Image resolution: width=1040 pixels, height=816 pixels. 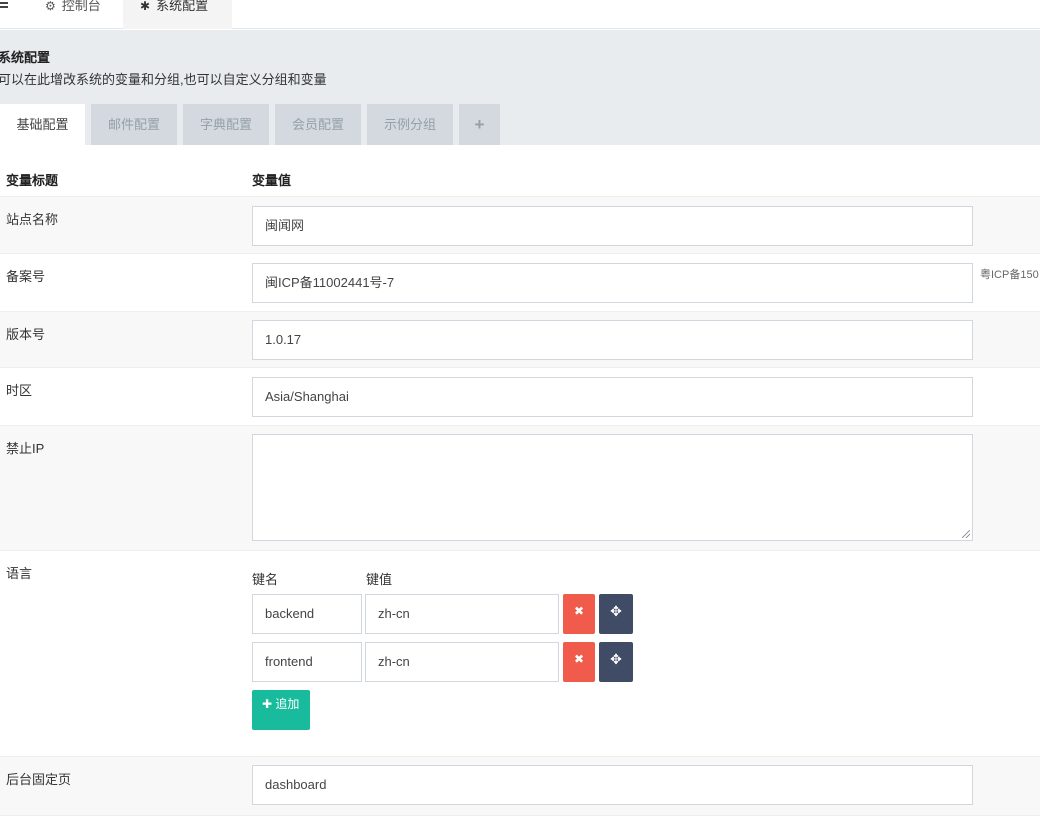 I want to click on beian-input: 闽ICP备11002441号-7, so click(x=612, y=283).